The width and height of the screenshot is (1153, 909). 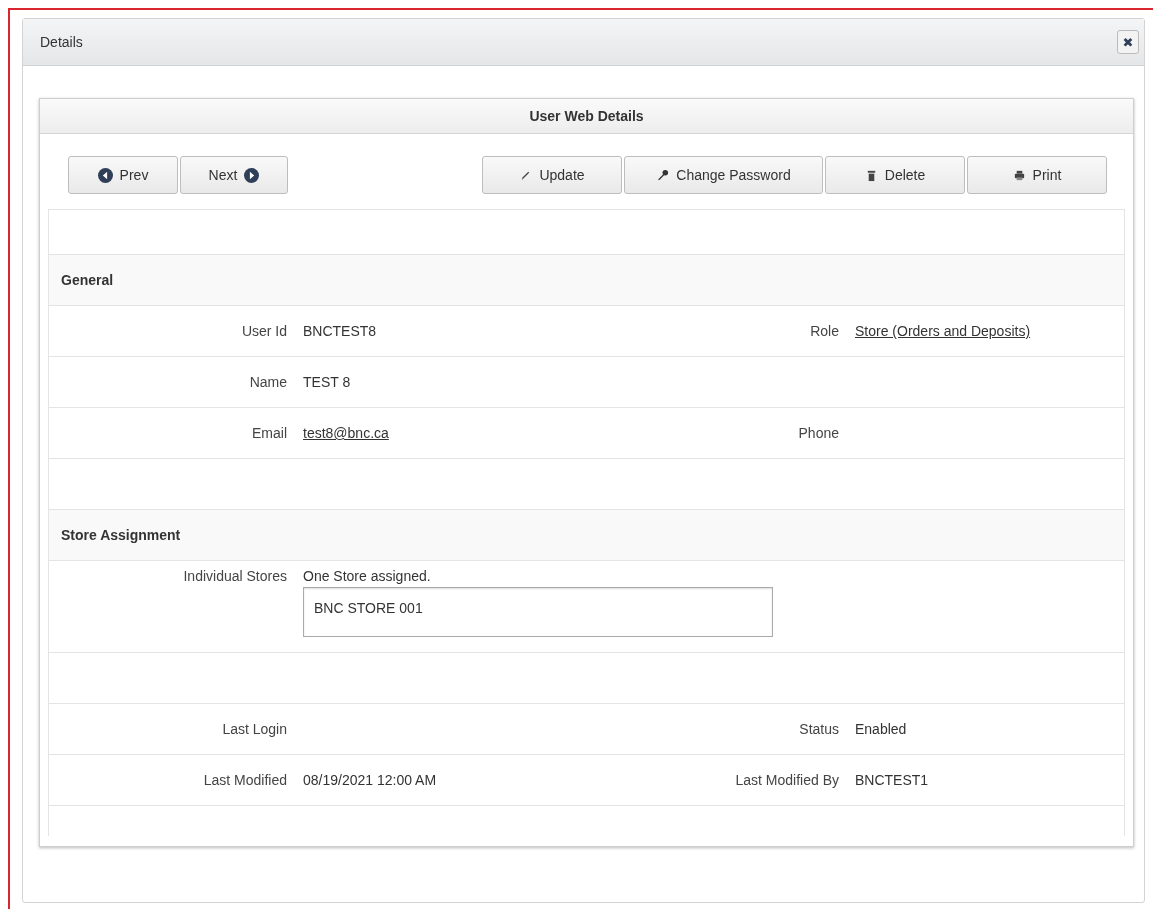 I want to click on field-value: Enabled, so click(x=881, y=729).